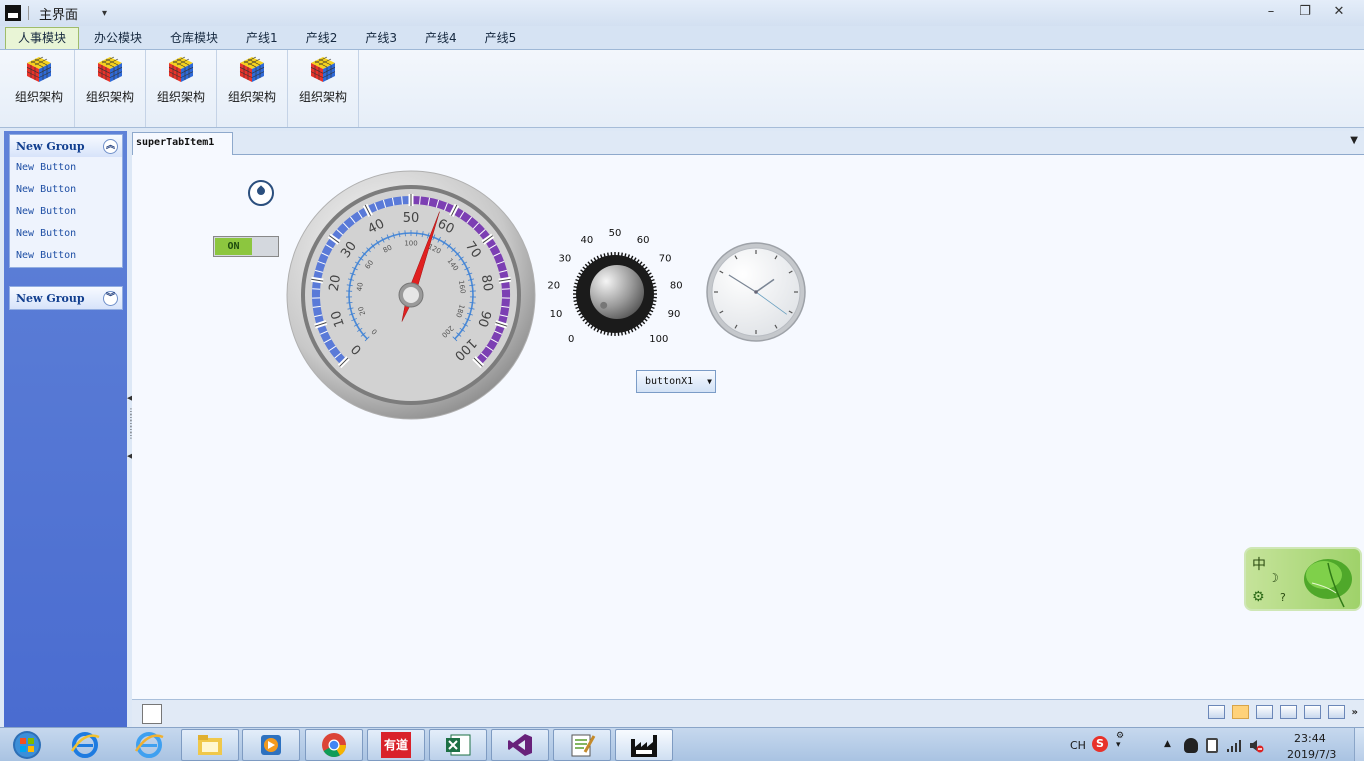 The width and height of the screenshot is (1364, 761). What do you see at coordinates (1191, 745) in the screenshot?
I see `qq-icon` at bounding box center [1191, 745].